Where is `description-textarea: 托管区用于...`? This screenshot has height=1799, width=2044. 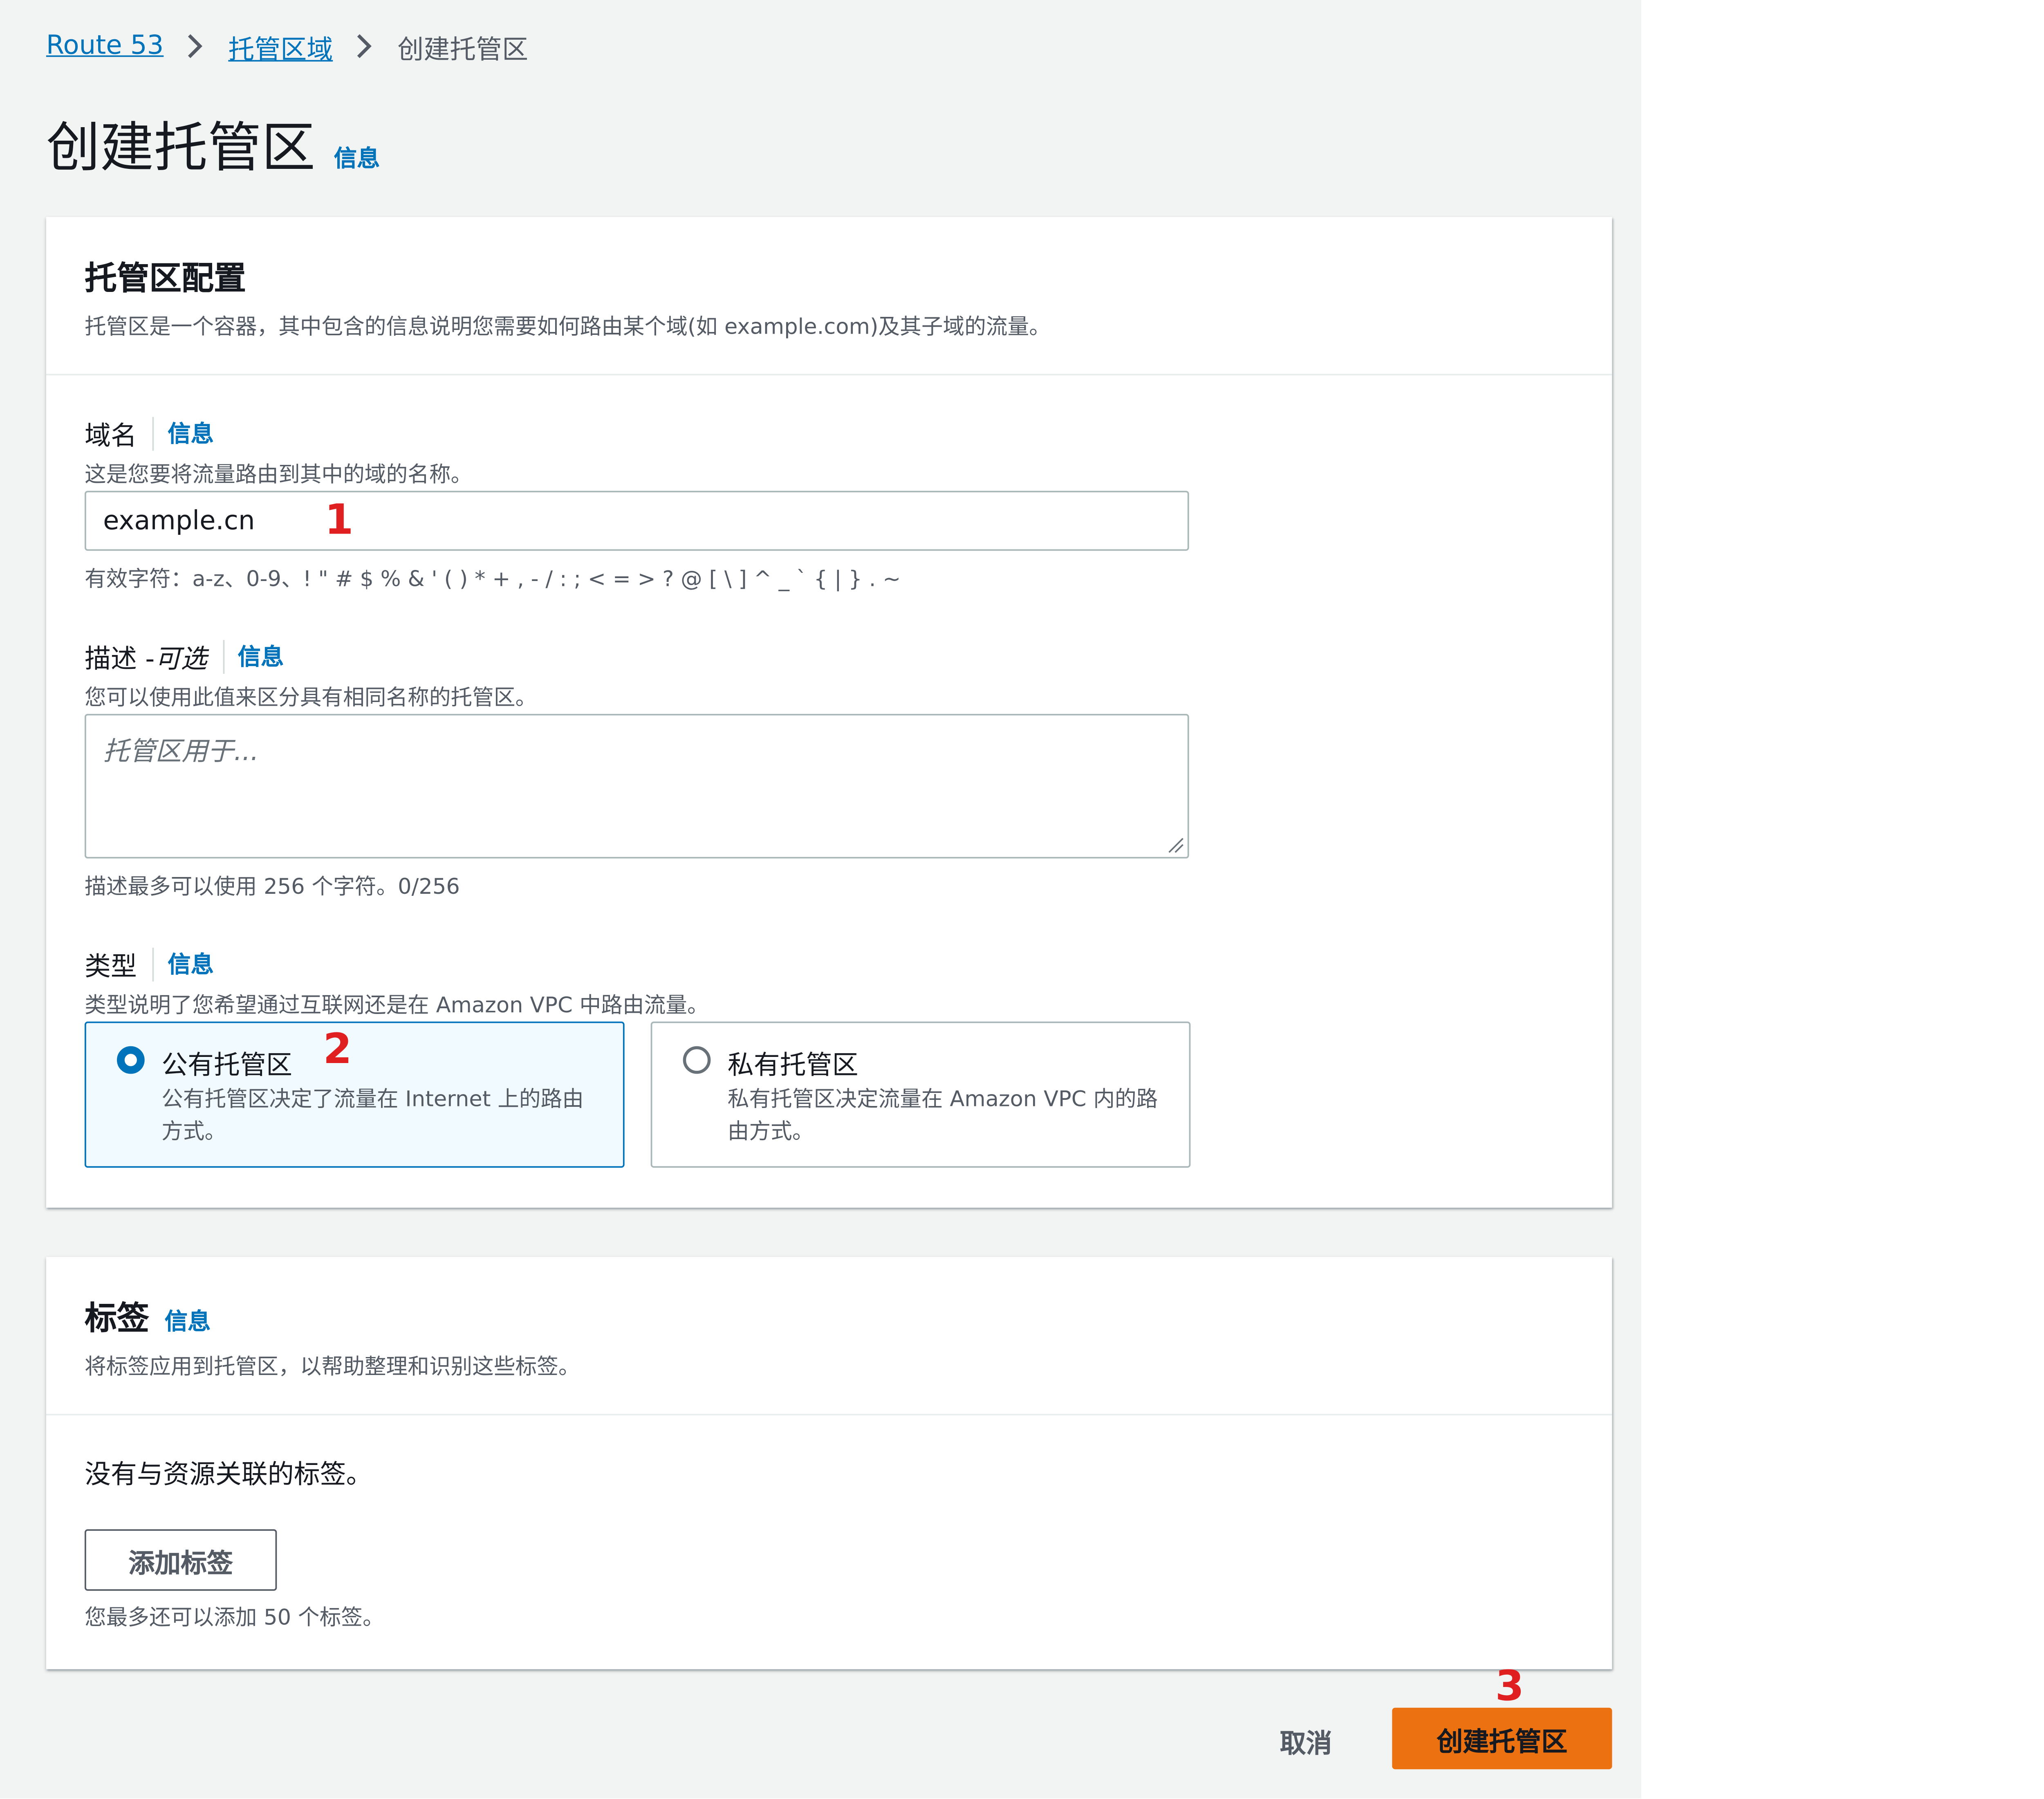
description-textarea: 托管区用于... is located at coordinates (636, 786).